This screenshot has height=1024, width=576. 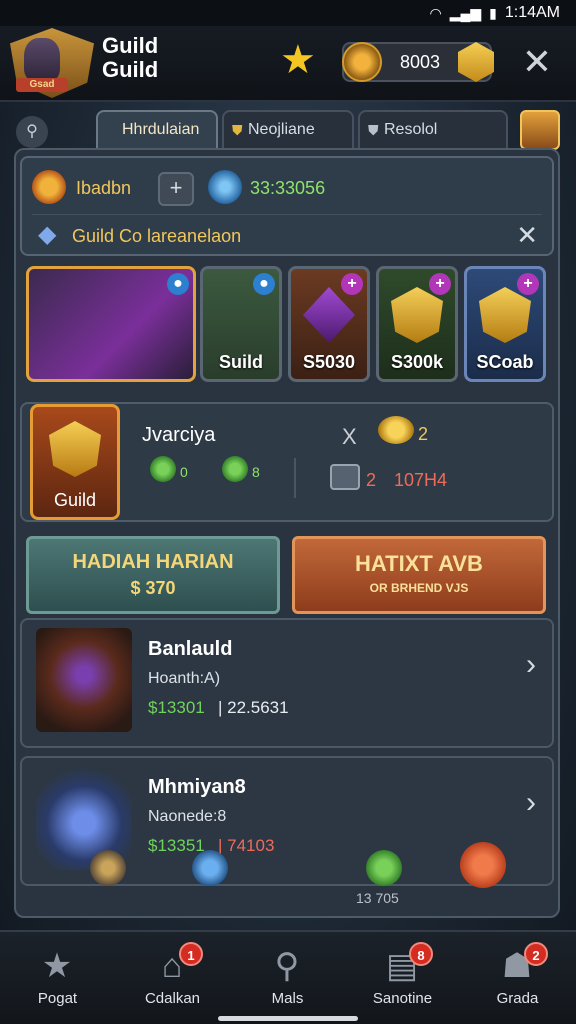 I want to click on book-icon, so click(x=417, y=315).